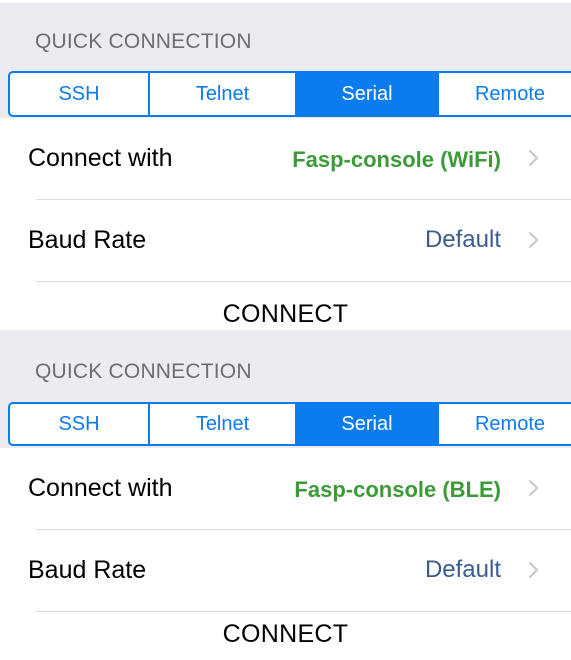 This screenshot has height=660, width=571. I want to click on connect-with-value: Fasp-console (BLE), so click(397, 489).